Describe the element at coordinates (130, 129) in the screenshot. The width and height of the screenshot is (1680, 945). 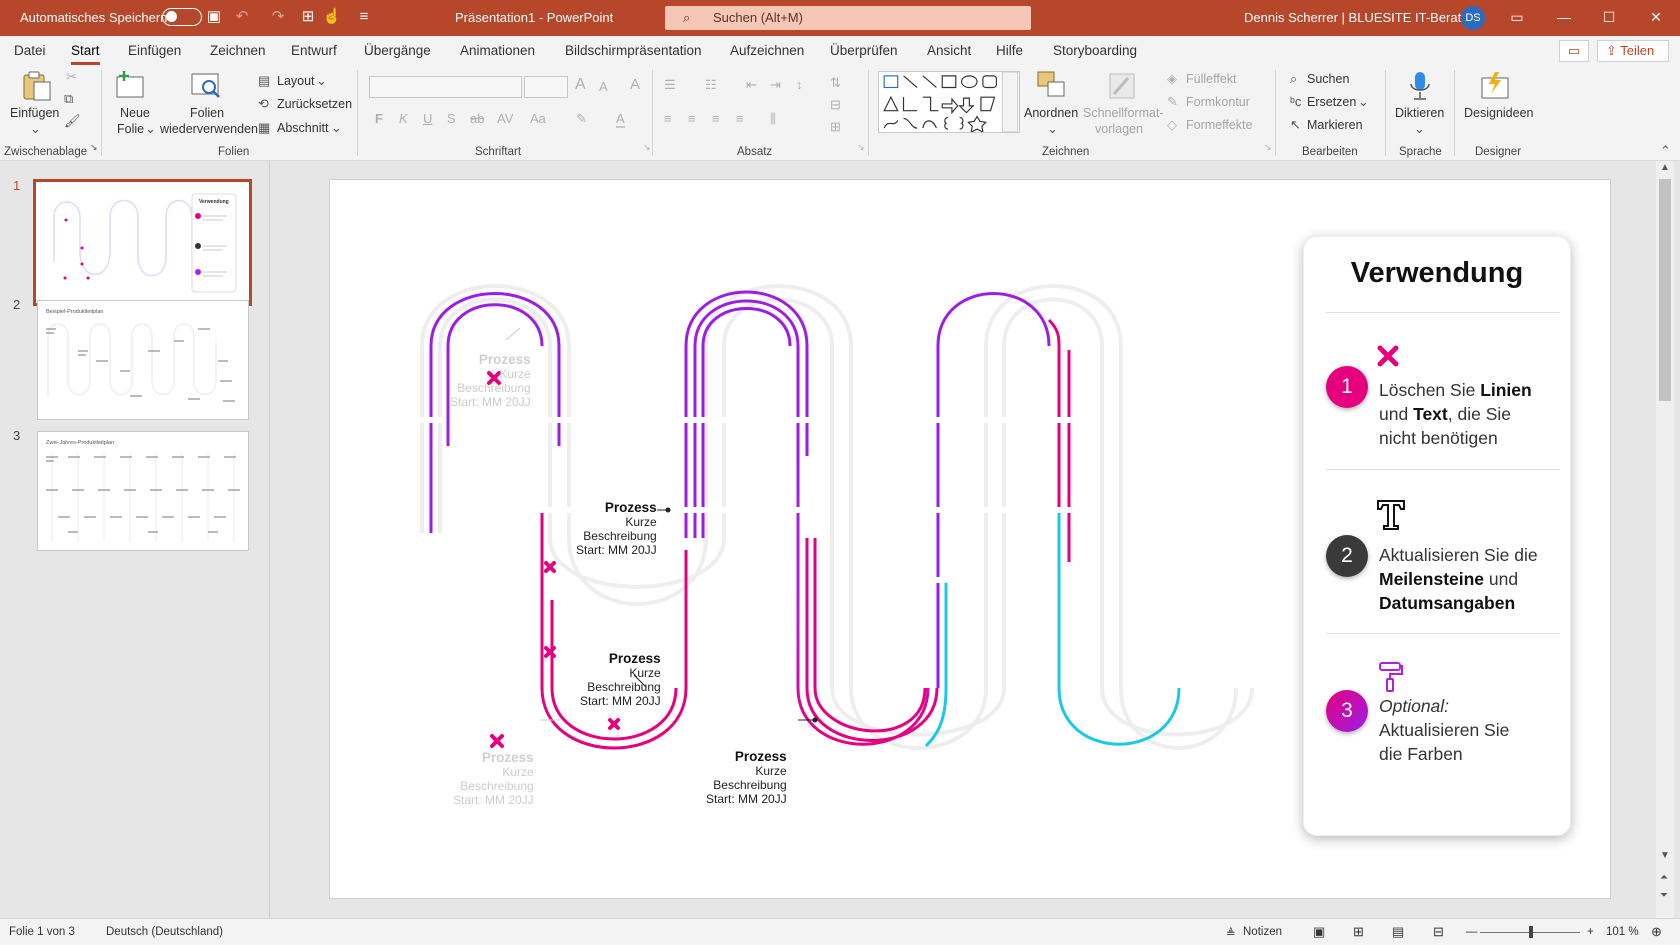
I see `new-slide-label-2: Folie` at that location.